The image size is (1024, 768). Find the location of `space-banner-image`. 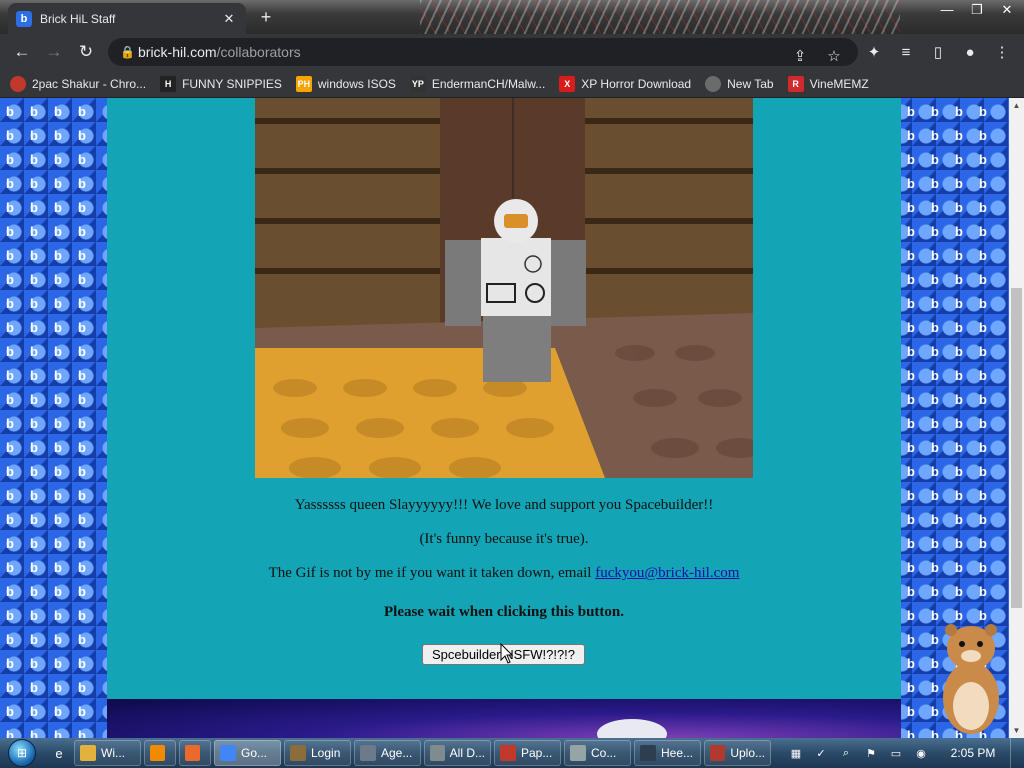

space-banner-image is located at coordinates (504, 718).